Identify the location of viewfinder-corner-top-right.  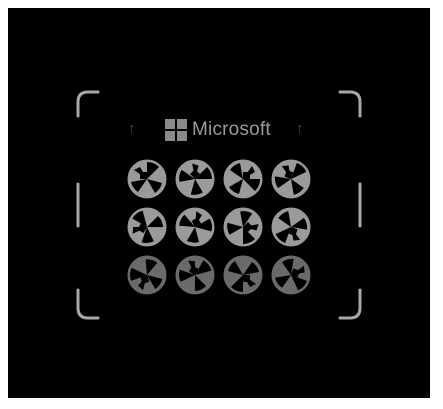
(350, 104).